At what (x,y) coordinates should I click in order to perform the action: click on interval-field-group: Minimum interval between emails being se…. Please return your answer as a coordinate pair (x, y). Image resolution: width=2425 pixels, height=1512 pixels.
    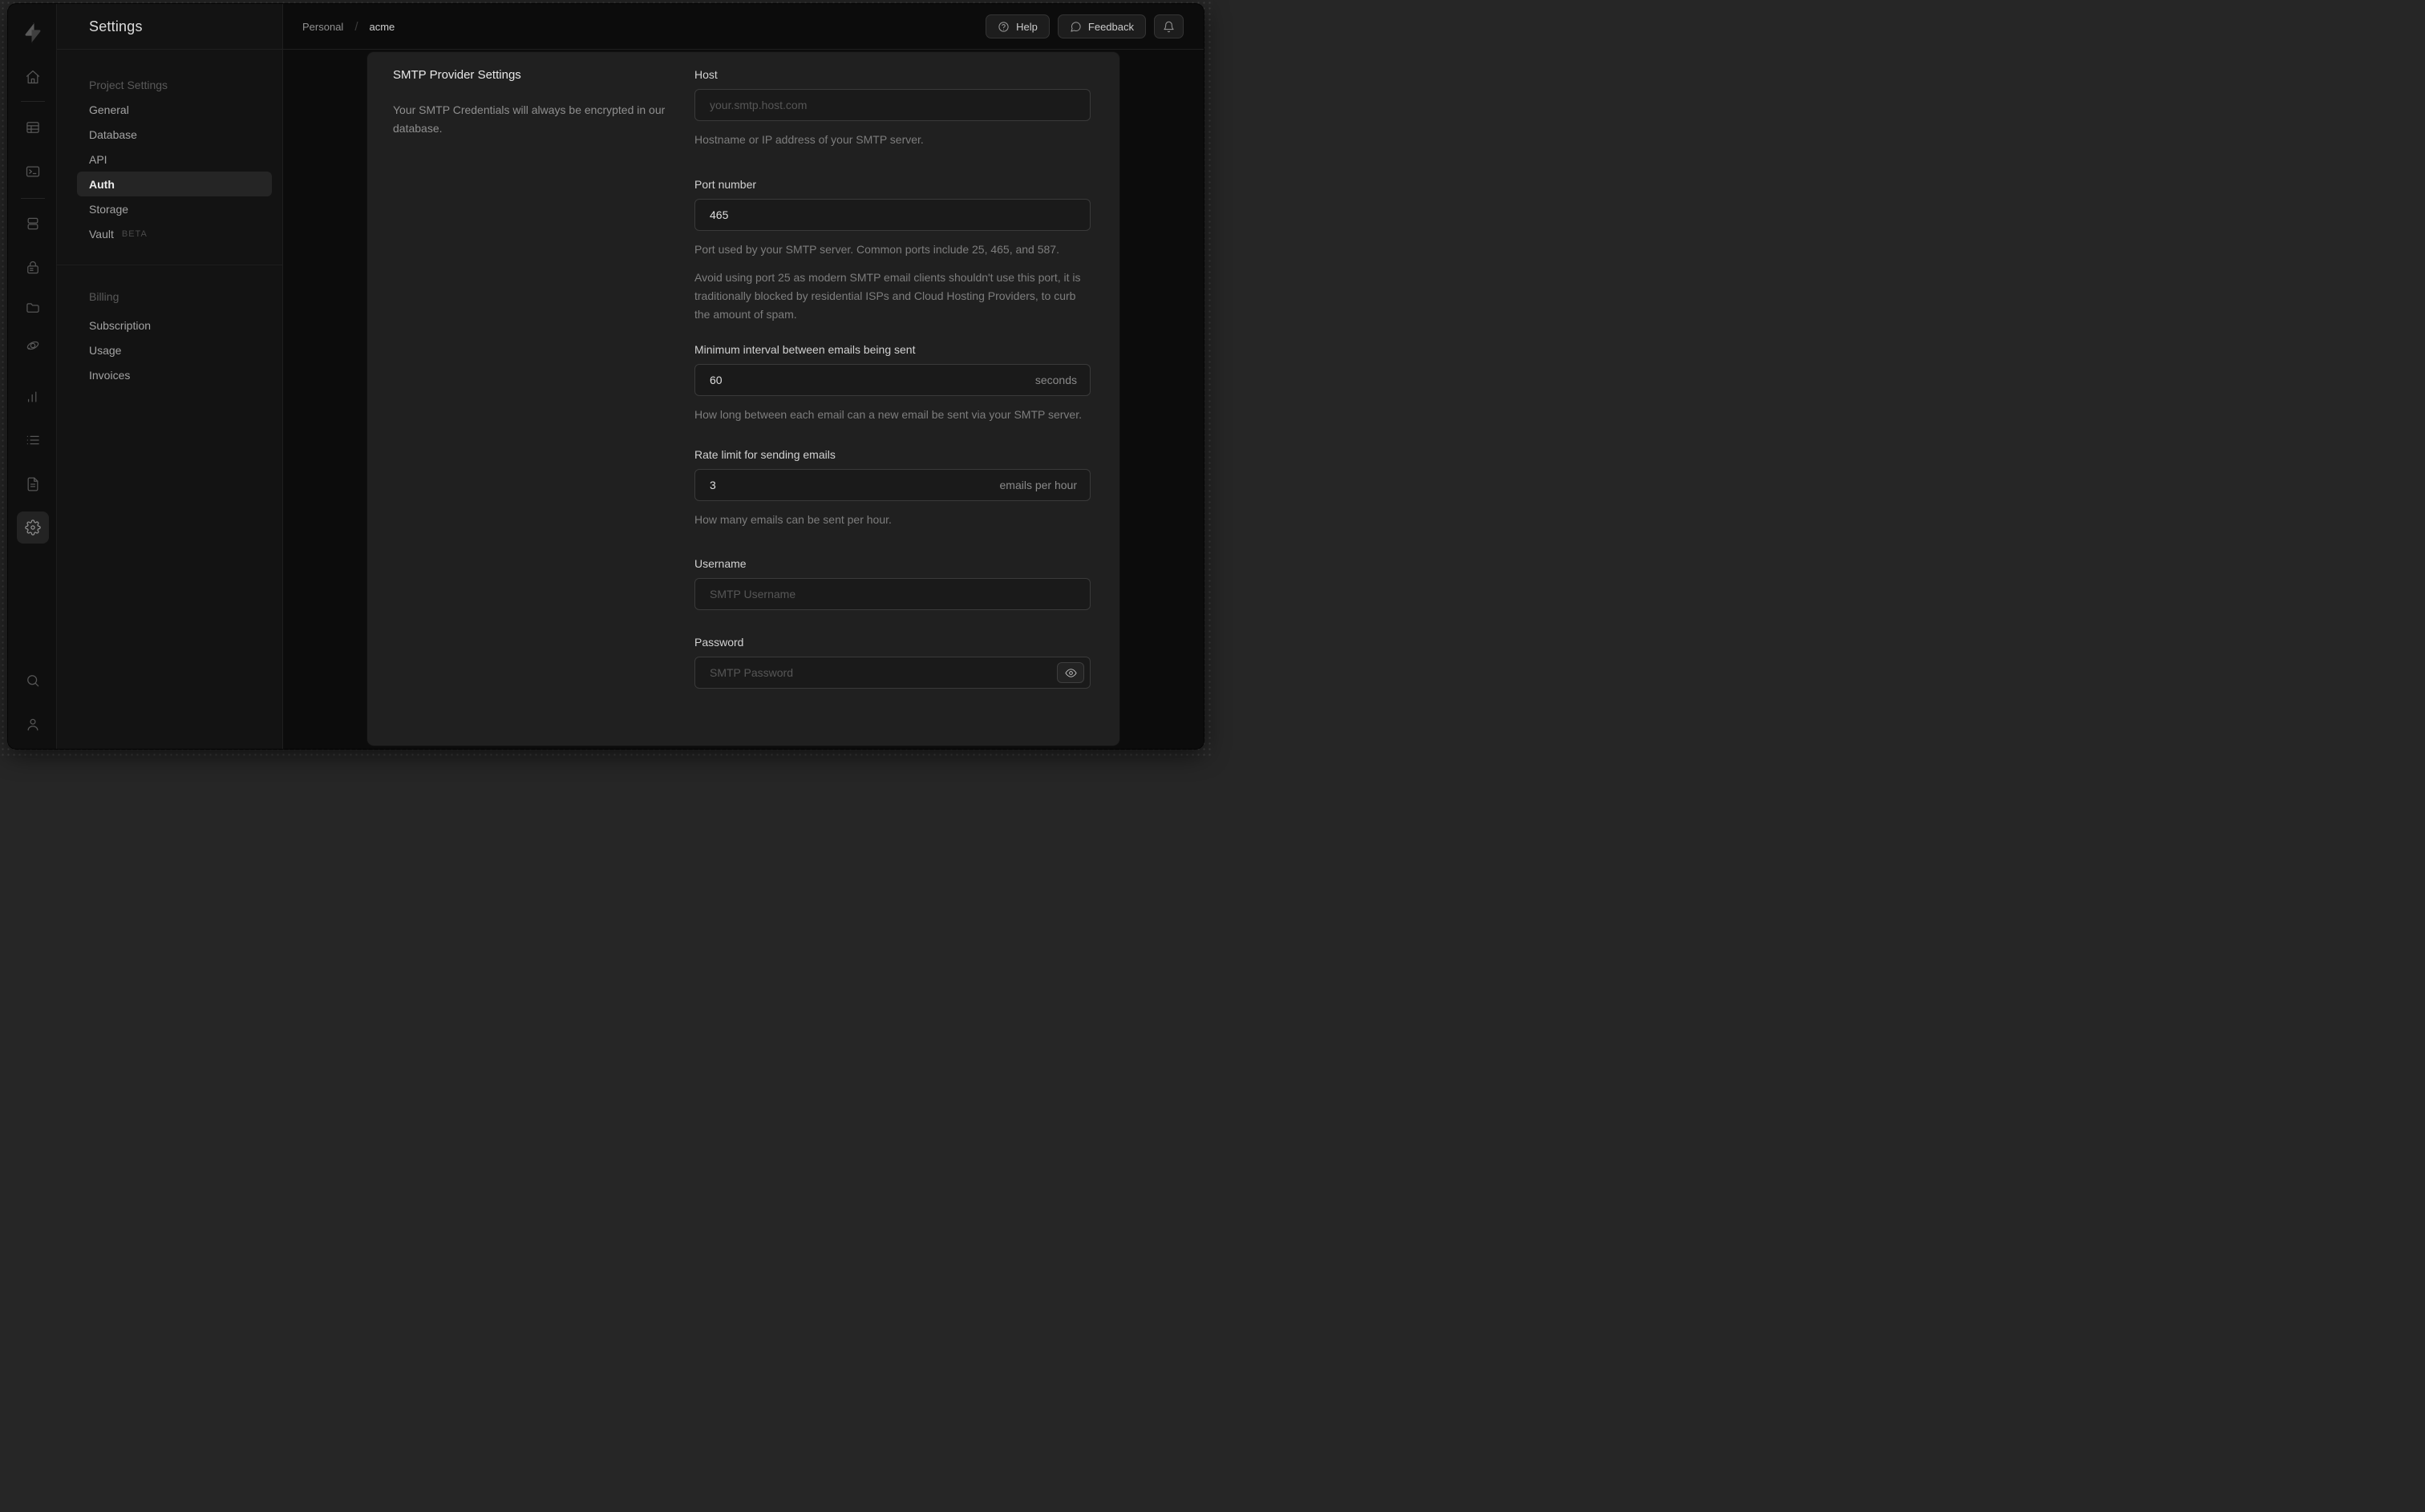
    Looking at the image, I should click on (892, 383).